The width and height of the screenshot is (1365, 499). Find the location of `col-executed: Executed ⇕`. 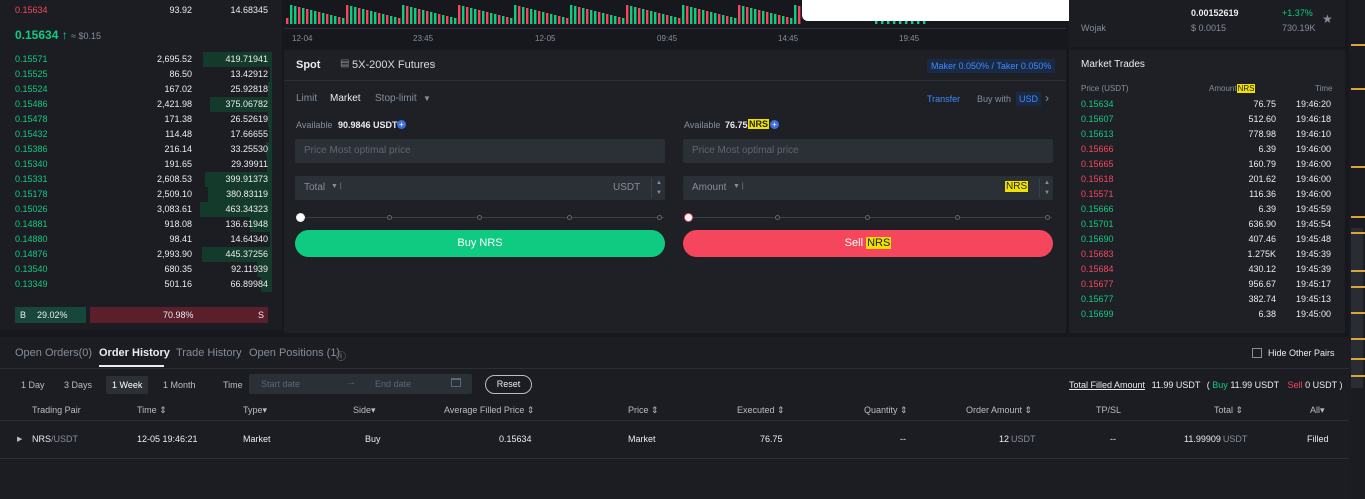

col-executed: Executed ⇕ is located at coordinates (761, 410).